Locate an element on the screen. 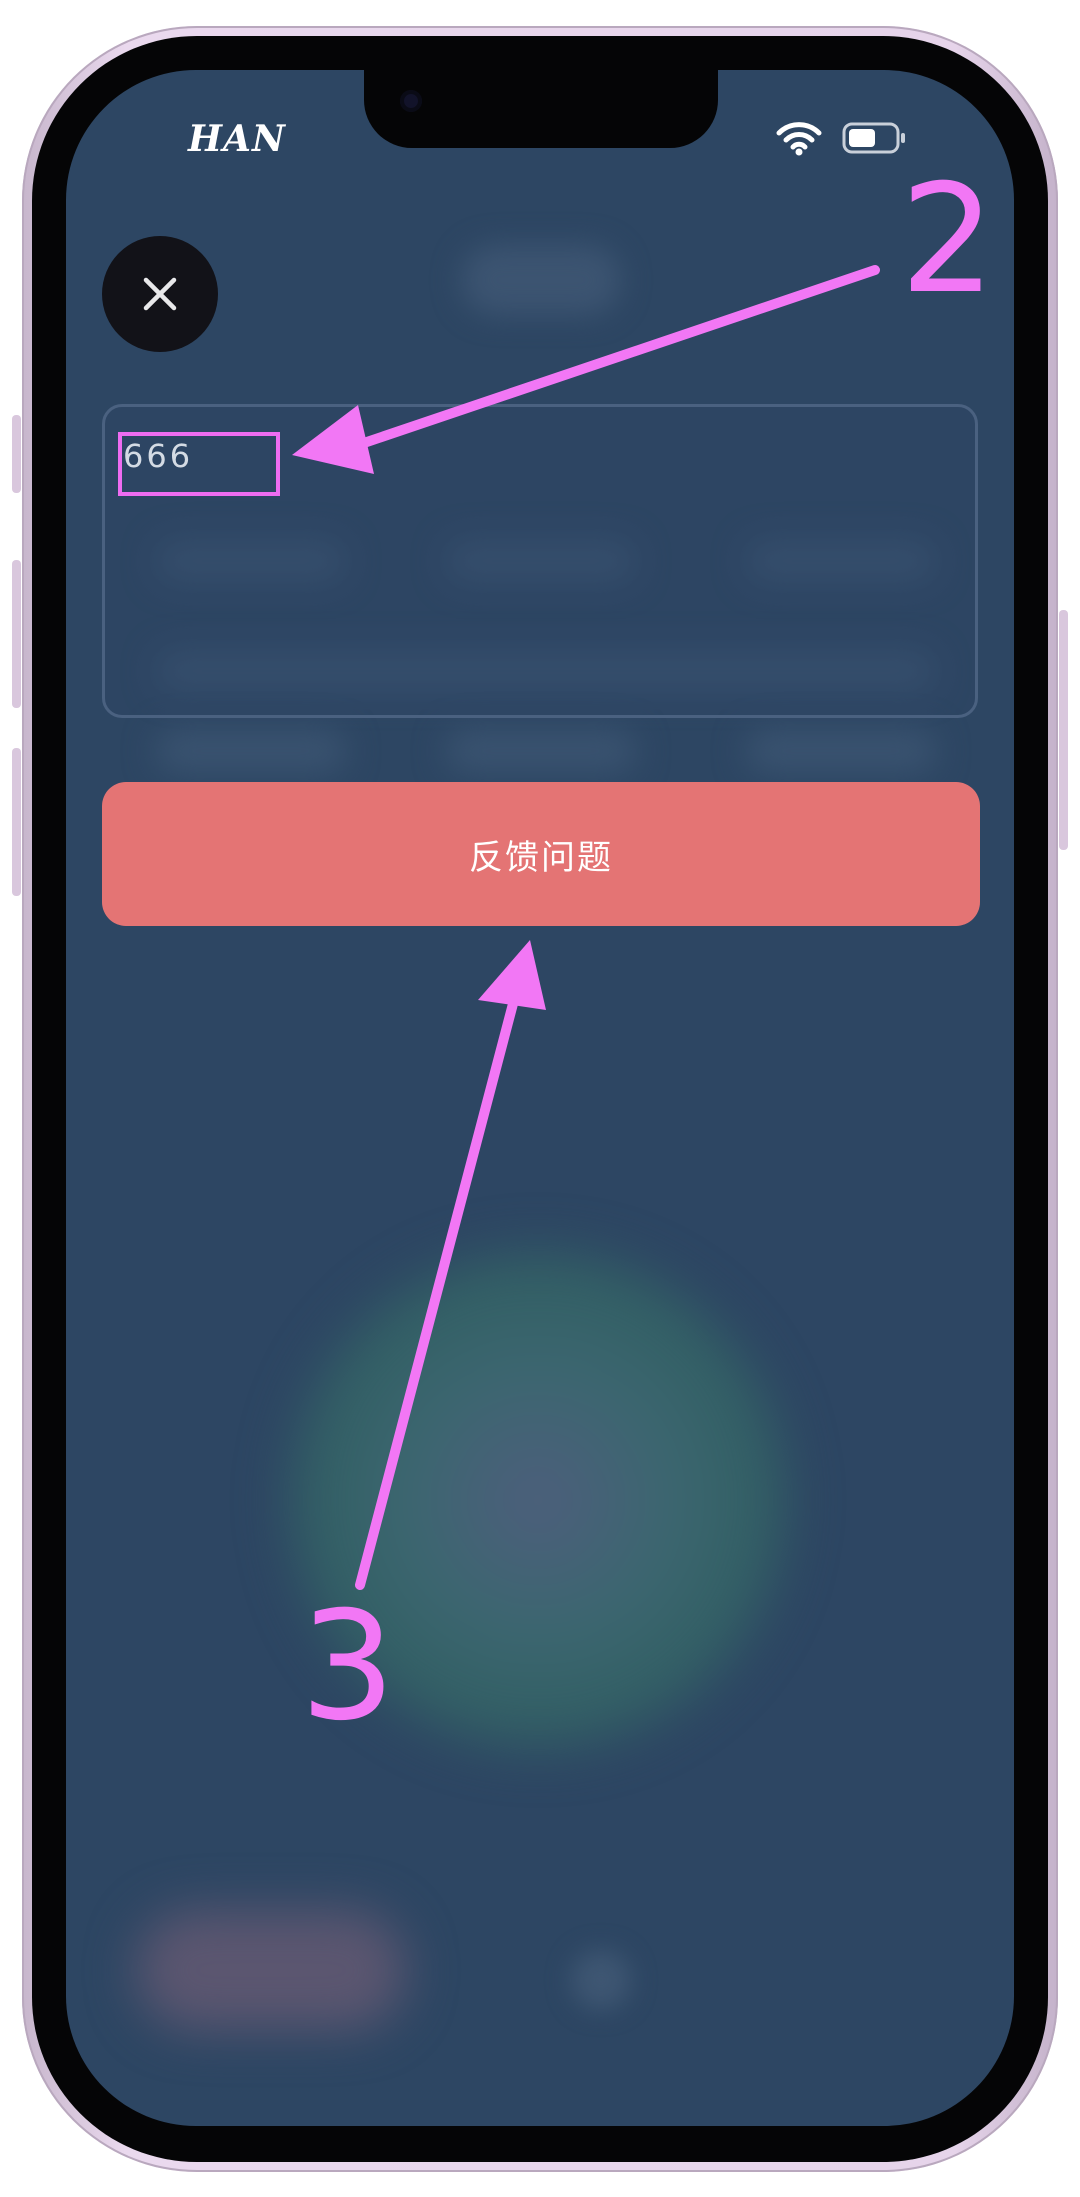 The height and width of the screenshot is (2197, 1080). blurred-pill is located at coordinates (271, 1970).